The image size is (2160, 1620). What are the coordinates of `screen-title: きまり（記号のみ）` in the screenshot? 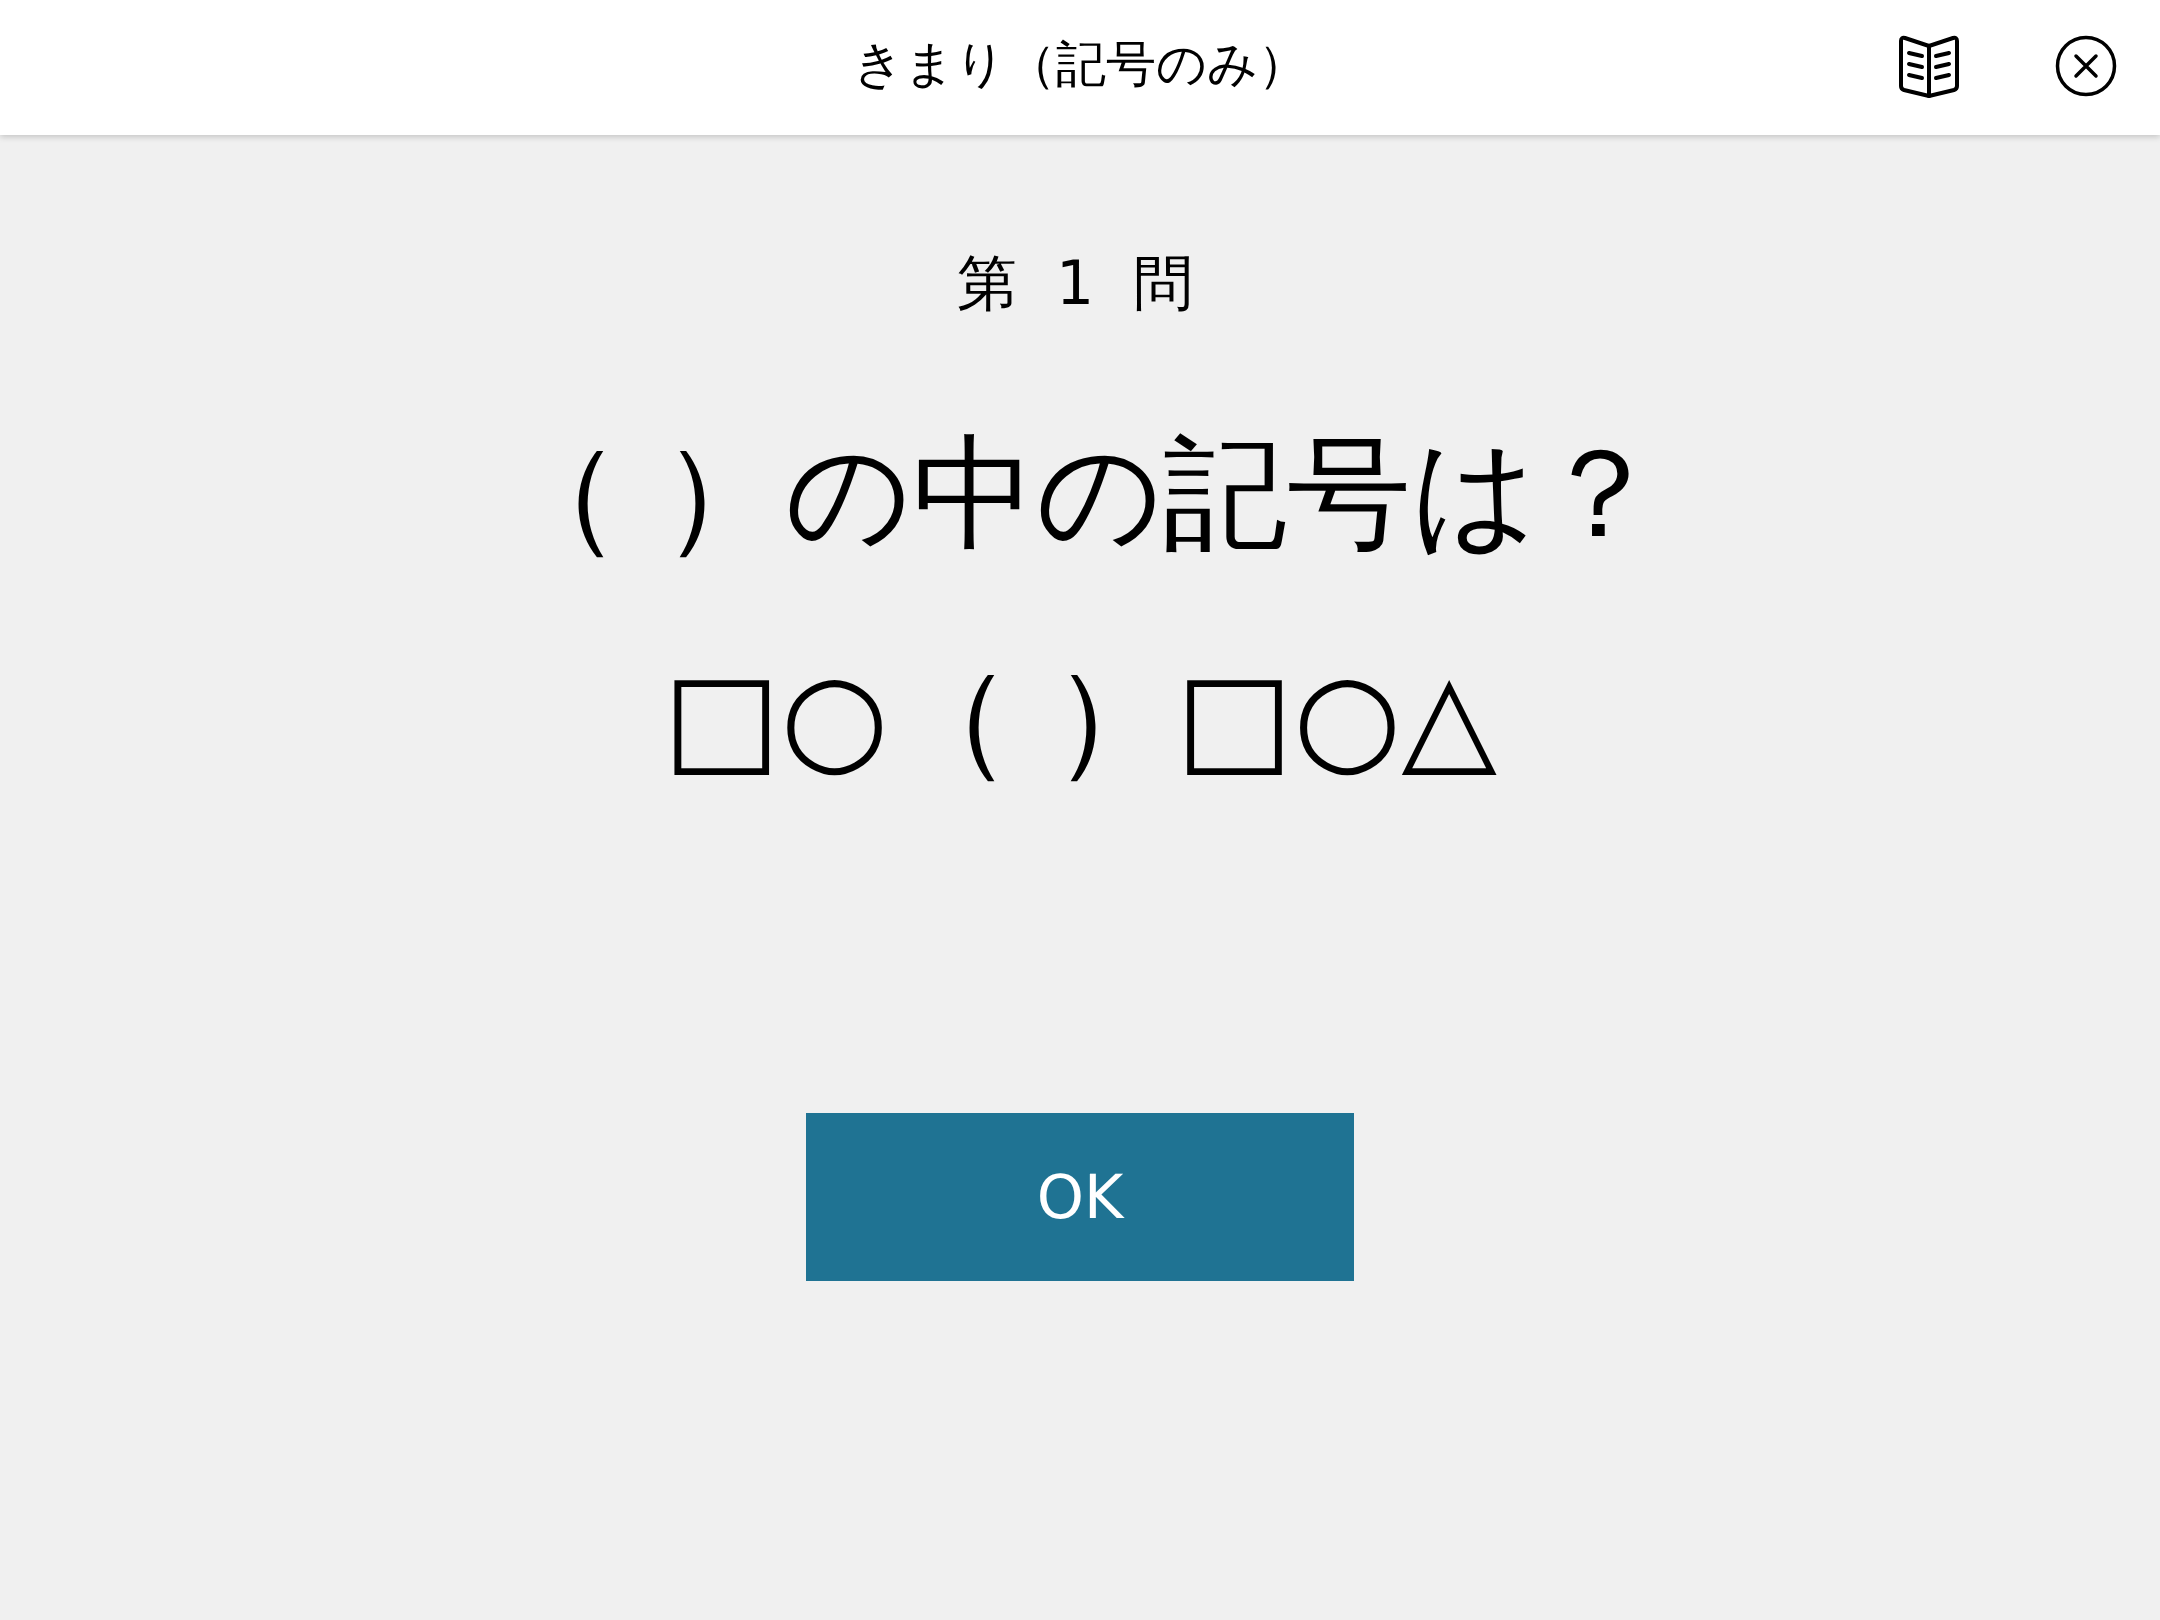 It's located at (1080, 63).